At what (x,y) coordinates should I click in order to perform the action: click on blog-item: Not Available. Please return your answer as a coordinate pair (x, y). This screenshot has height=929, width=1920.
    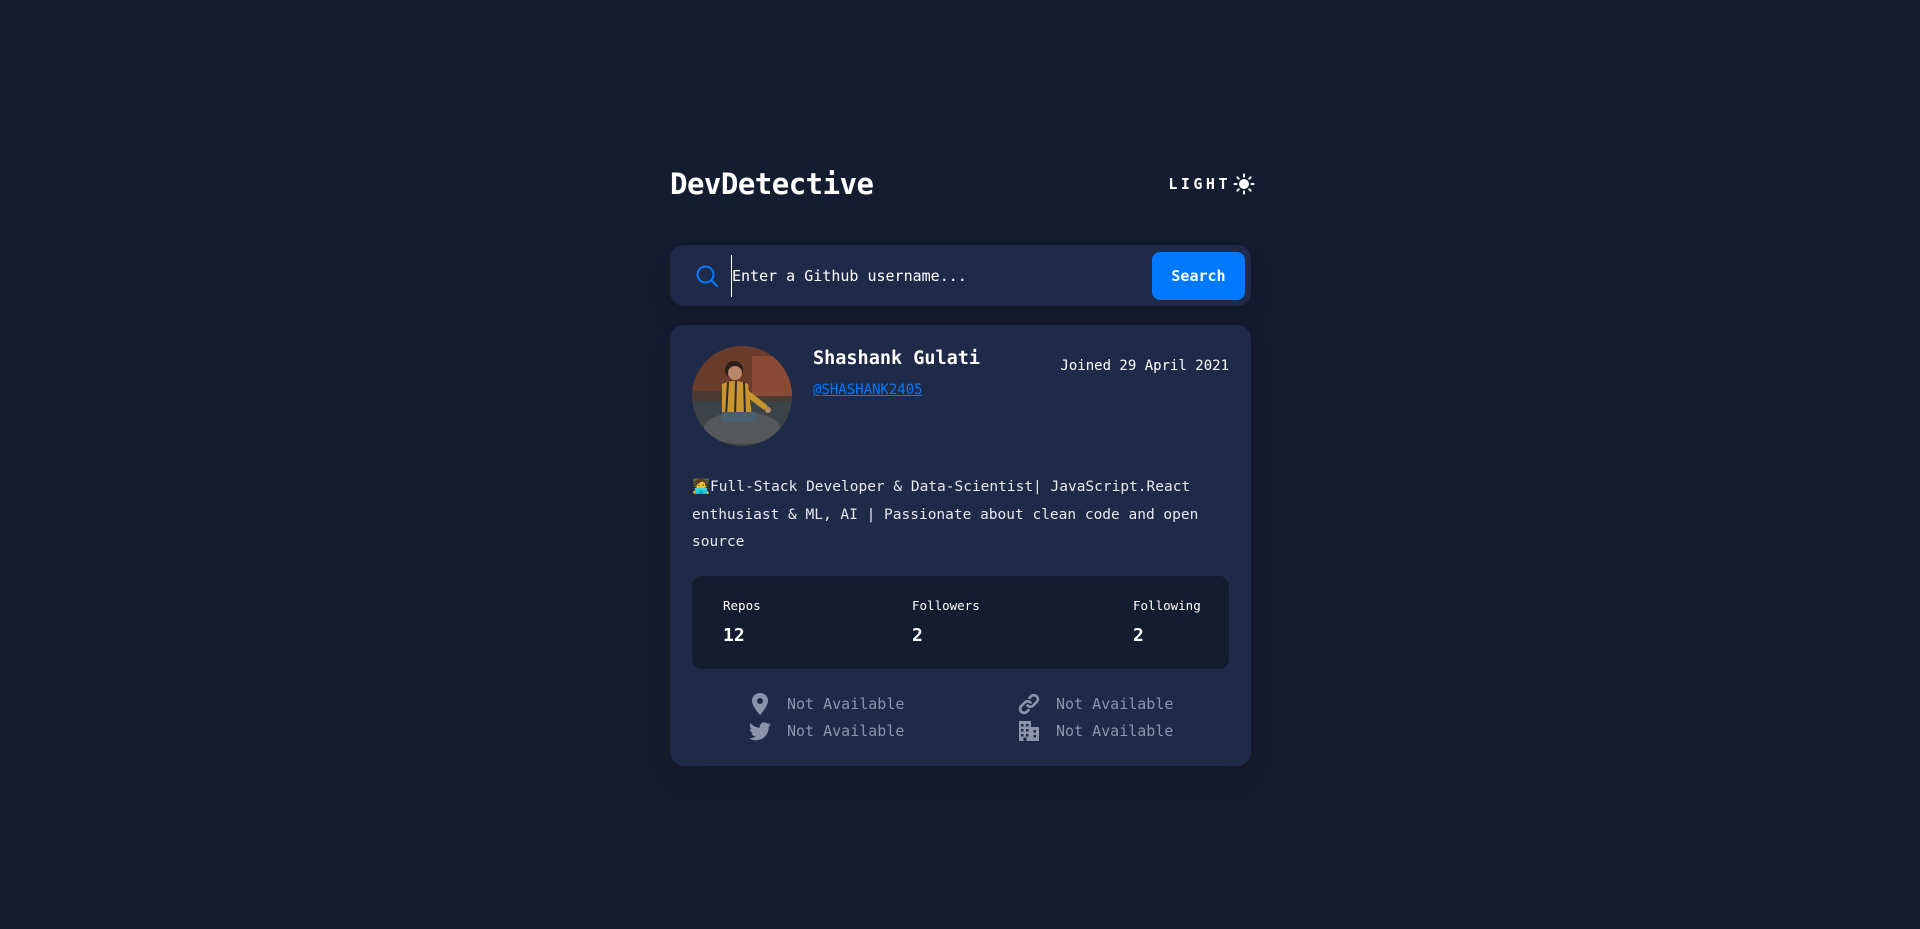
    Looking at the image, I should click on (1095, 704).